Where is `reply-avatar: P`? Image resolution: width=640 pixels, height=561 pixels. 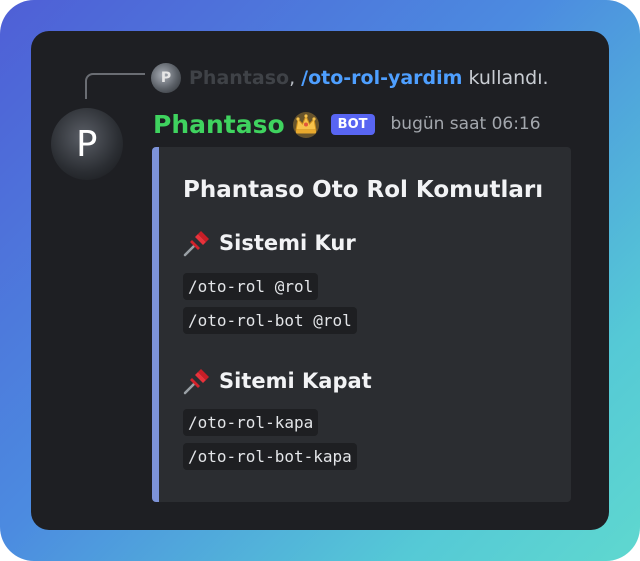 reply-avatar: P is located at coordinates (166, 78).